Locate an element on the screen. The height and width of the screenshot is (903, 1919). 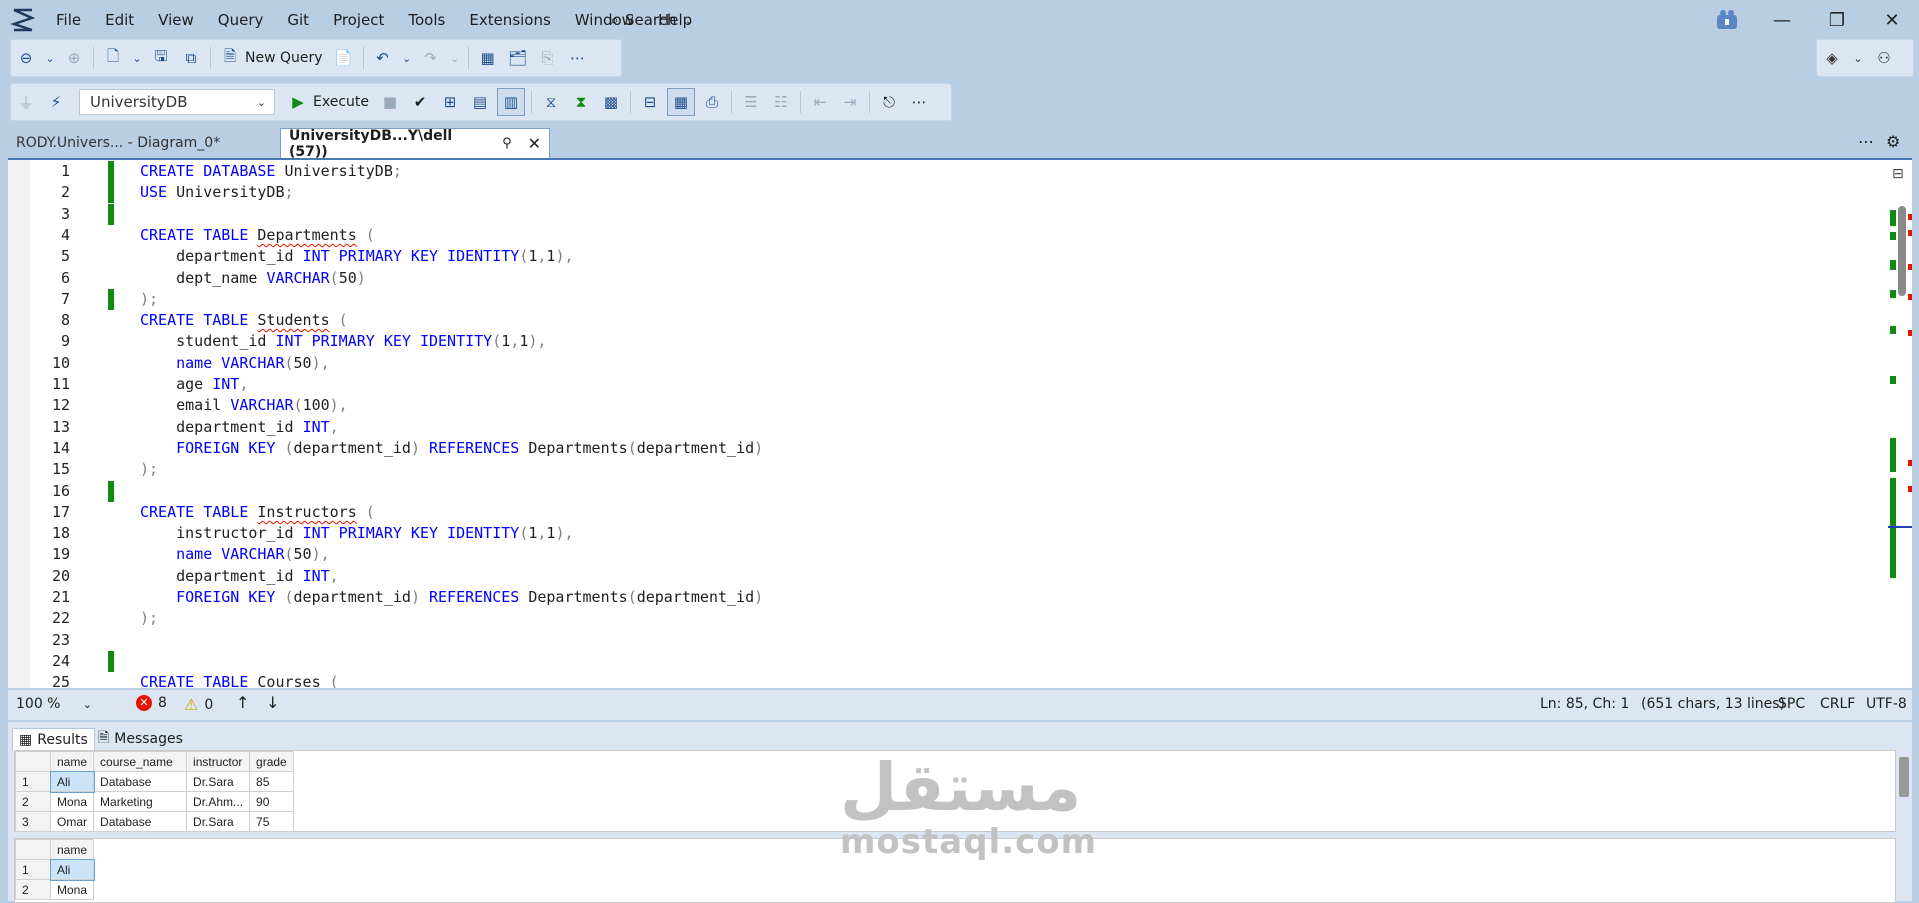
scrollbar-thumb is located at coordinates (1904, 777).